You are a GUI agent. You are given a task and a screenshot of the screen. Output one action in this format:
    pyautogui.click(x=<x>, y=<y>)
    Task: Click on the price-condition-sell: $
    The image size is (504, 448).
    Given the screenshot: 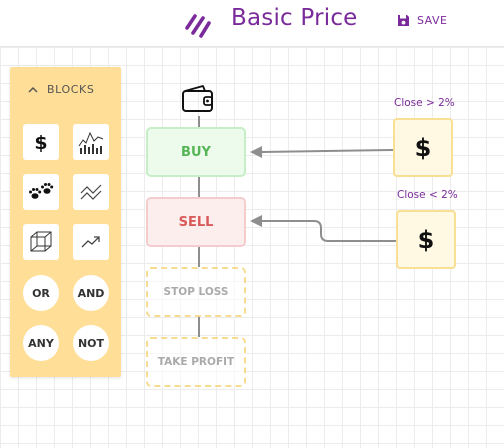 What is the action you would take?
    pyautogui.click(x=426, y=239)
    